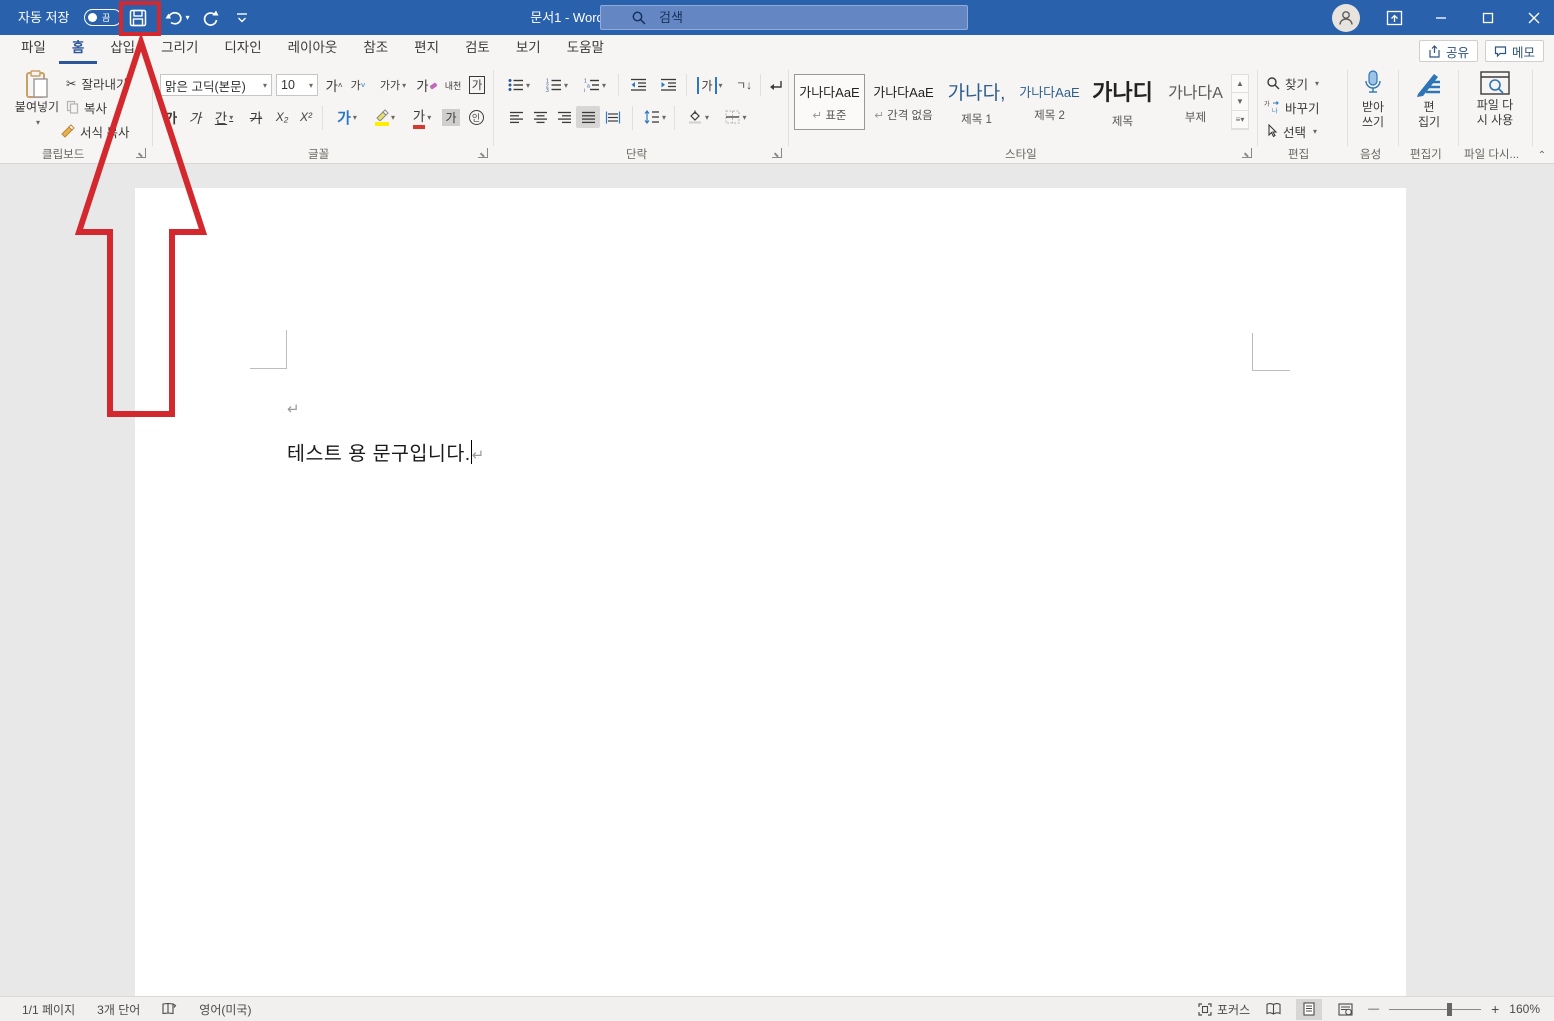  What do you see at coordinates (483, 153) in the screenshot?
I see `font-dialog-launcher` at bounding box center [483, 153].